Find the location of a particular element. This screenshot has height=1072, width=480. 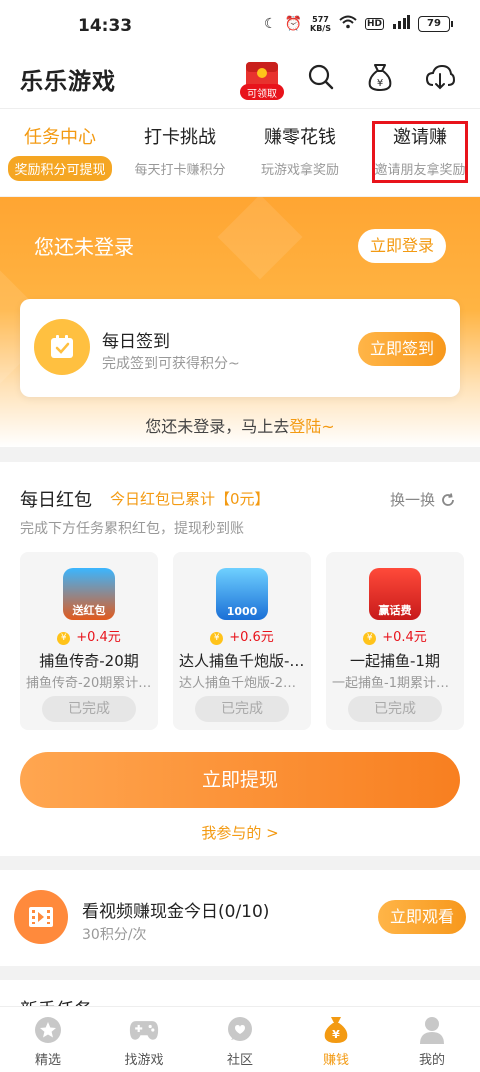

tab-subtitle: 奖励积分可提现 is located at coordinates (60, 168).